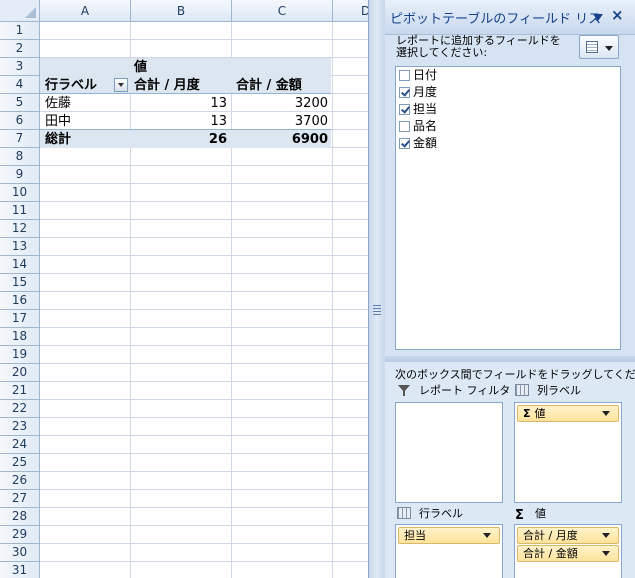 Image resolution: width=635 pixels, height=578 pixels. Describe the element at coordinates (58, 122) in the screenshot. I see `pivot-row-label: 田中` at that location.